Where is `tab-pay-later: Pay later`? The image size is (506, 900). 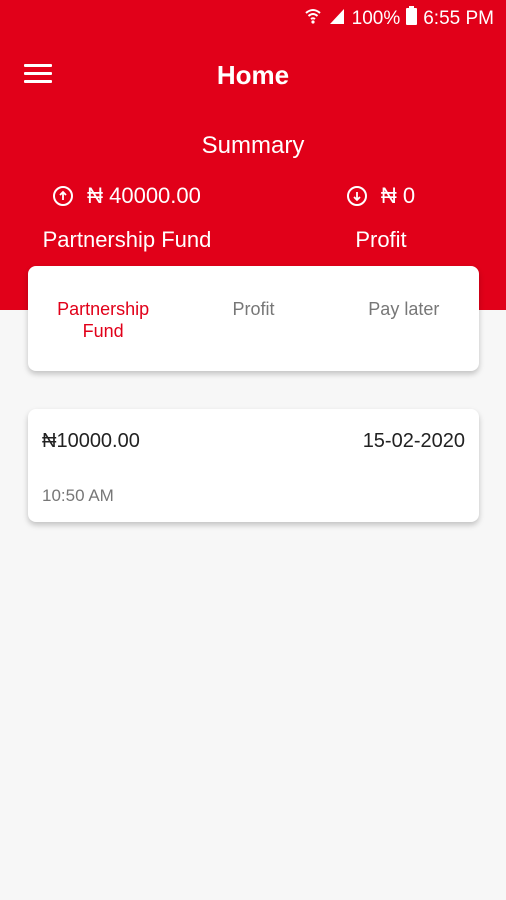
tab-pay-later: Pay later is located at coordinates (404, 318).